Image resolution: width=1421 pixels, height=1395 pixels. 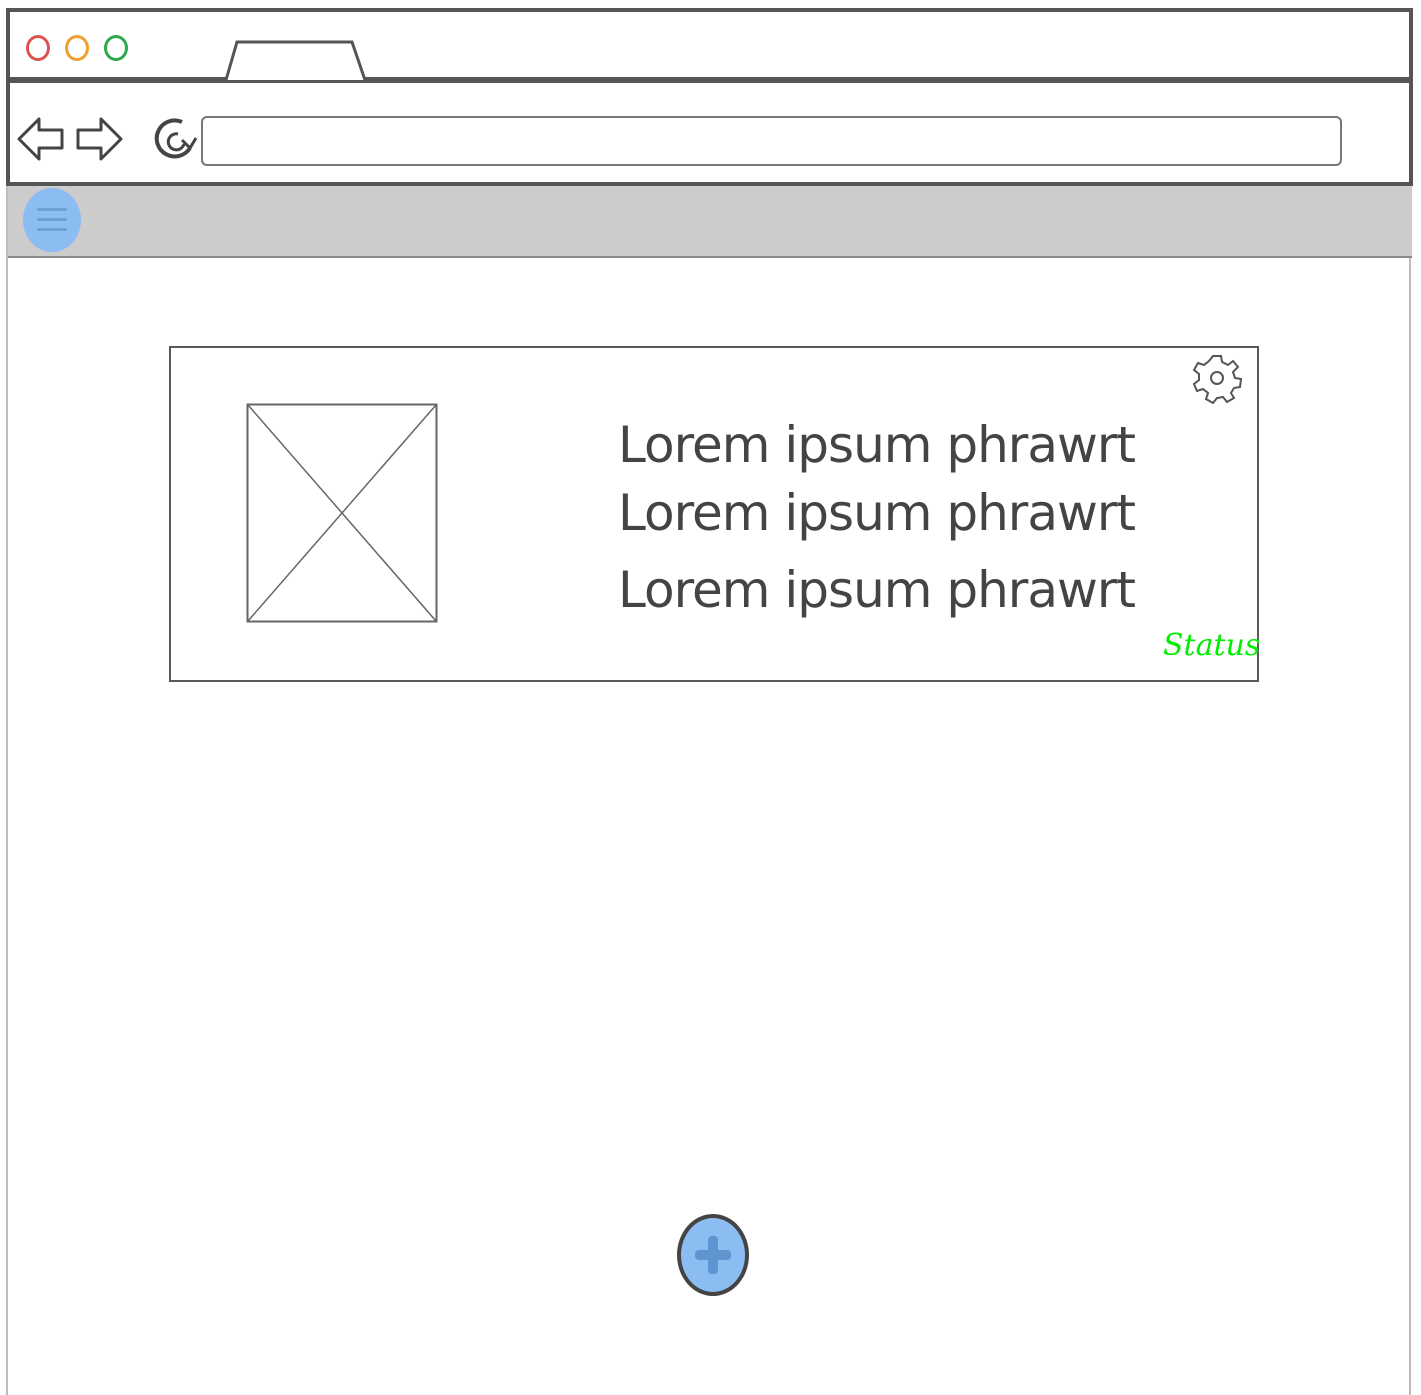 What do you see at coordinates (99, 139) in the screenshot?
I see `forward-arrow-icon` at bounding box center [99, 139].